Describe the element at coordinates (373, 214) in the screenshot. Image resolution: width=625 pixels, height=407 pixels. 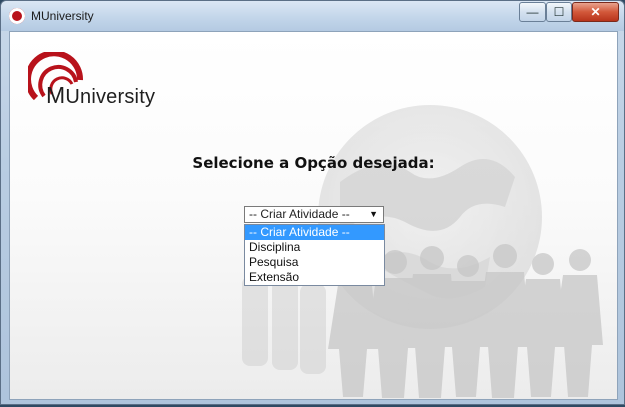
I see `chevron-down-icon: ▼` at that location.